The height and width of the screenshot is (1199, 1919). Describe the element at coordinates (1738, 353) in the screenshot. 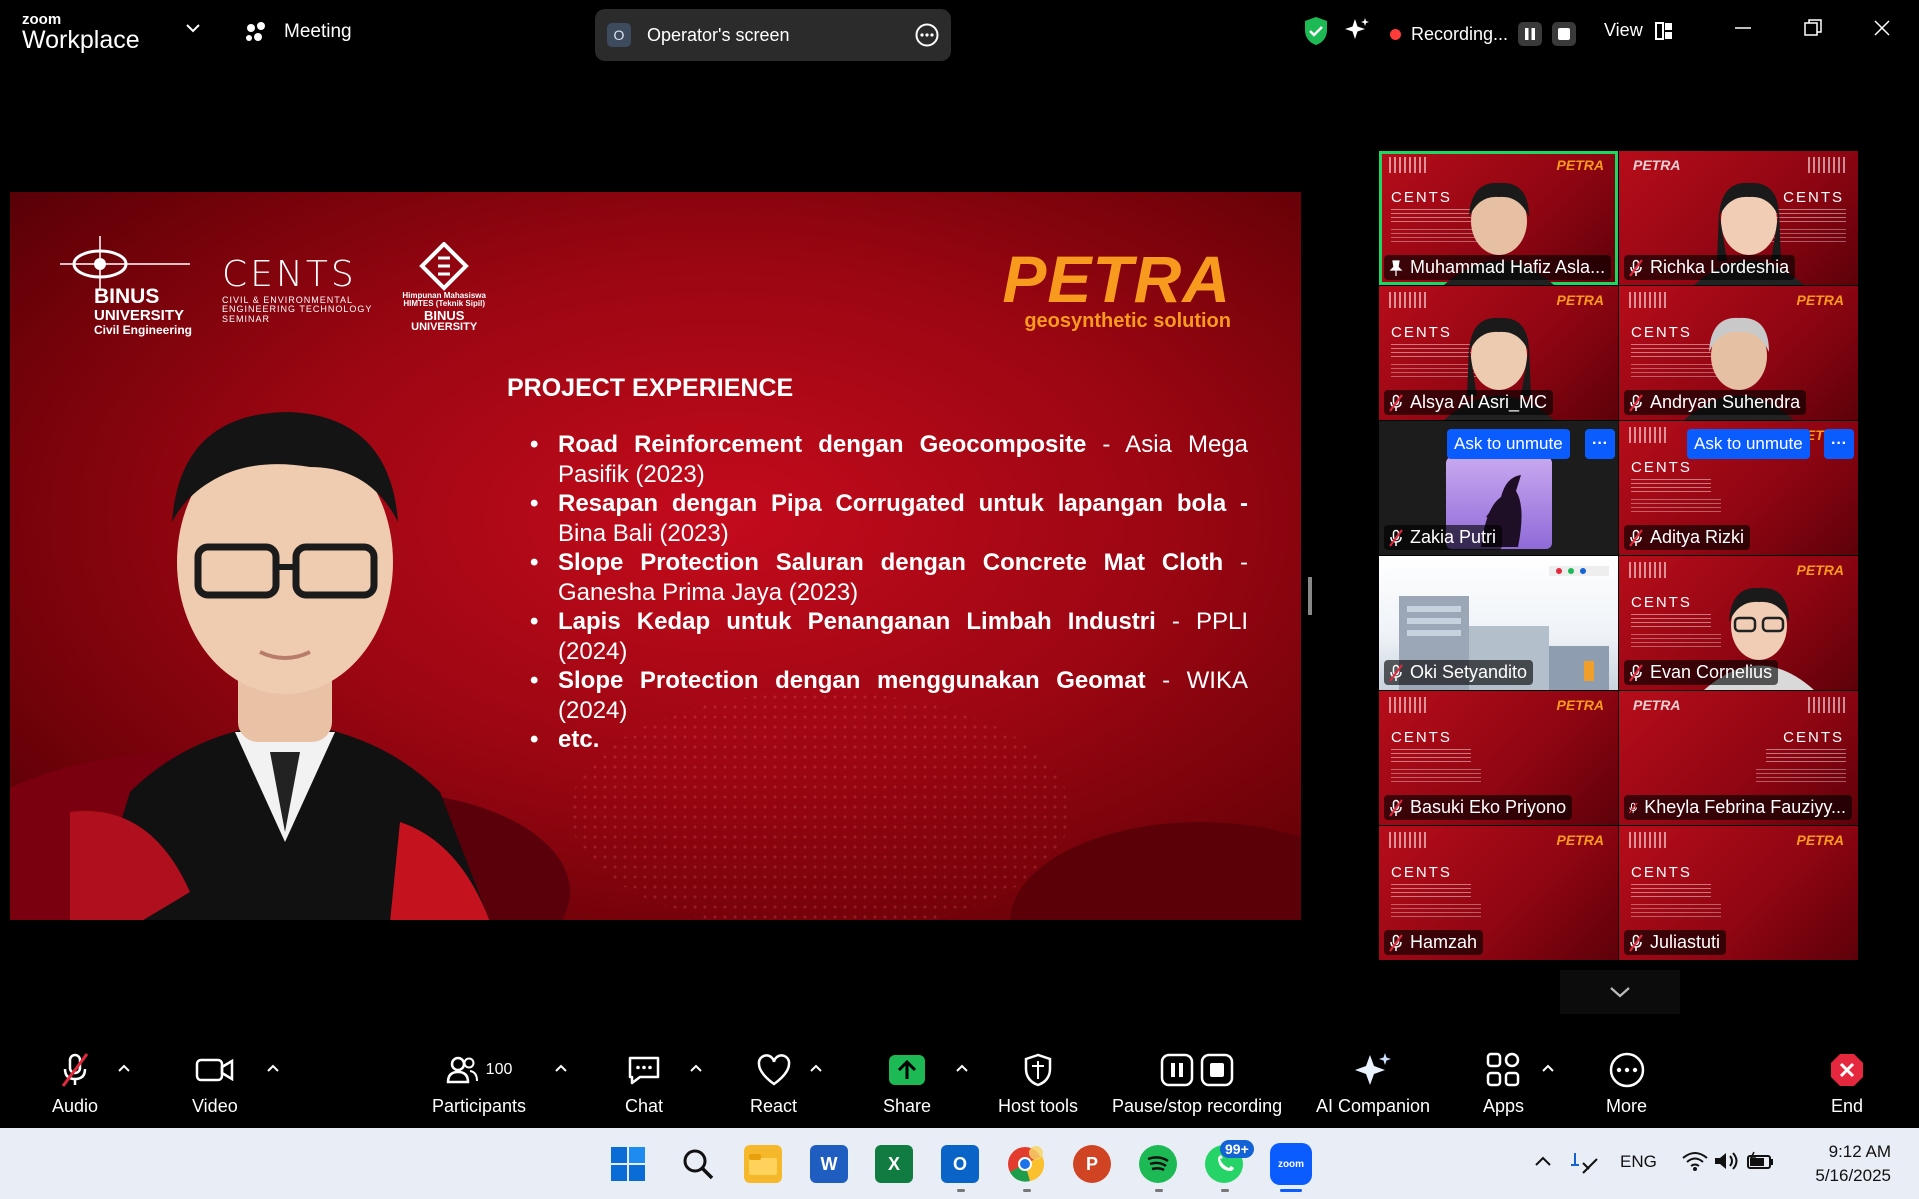

I see `participant-tile: PETRA CENTS Andryan Suhendra` at that location.